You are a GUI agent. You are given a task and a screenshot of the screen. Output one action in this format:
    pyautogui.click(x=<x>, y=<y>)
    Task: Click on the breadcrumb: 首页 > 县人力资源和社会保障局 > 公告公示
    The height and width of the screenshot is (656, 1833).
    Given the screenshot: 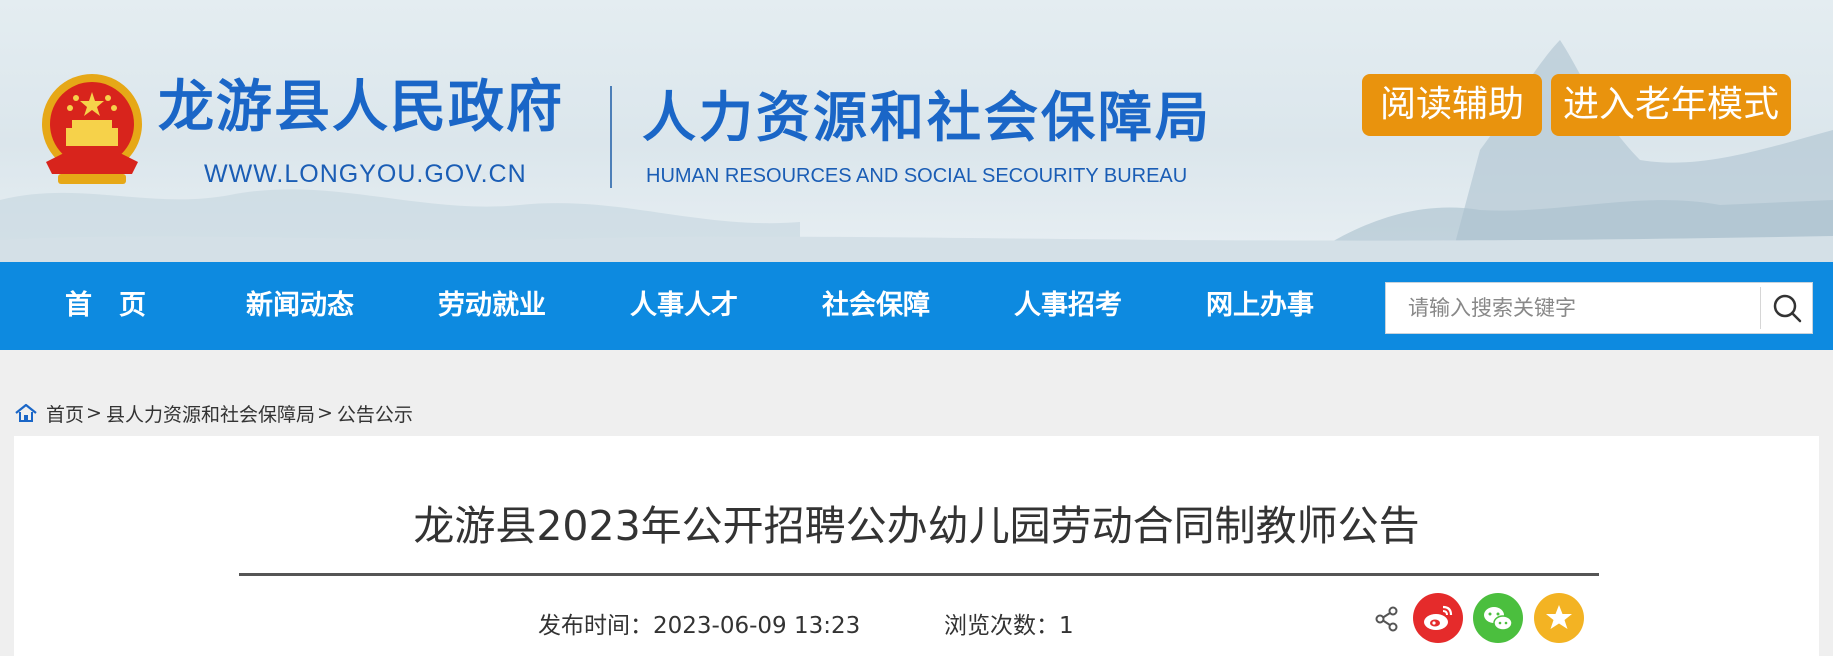 What is the action you would take?
    pyautogui.click(x=213, y=413)
    